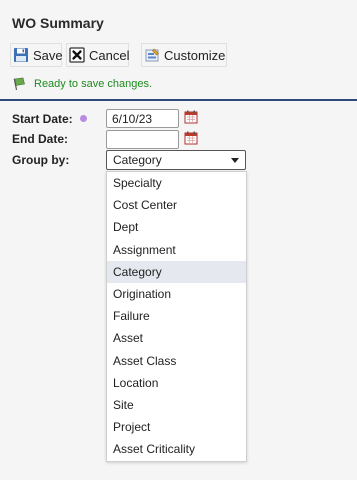  I want to click on required-dot, so click(83, 118).